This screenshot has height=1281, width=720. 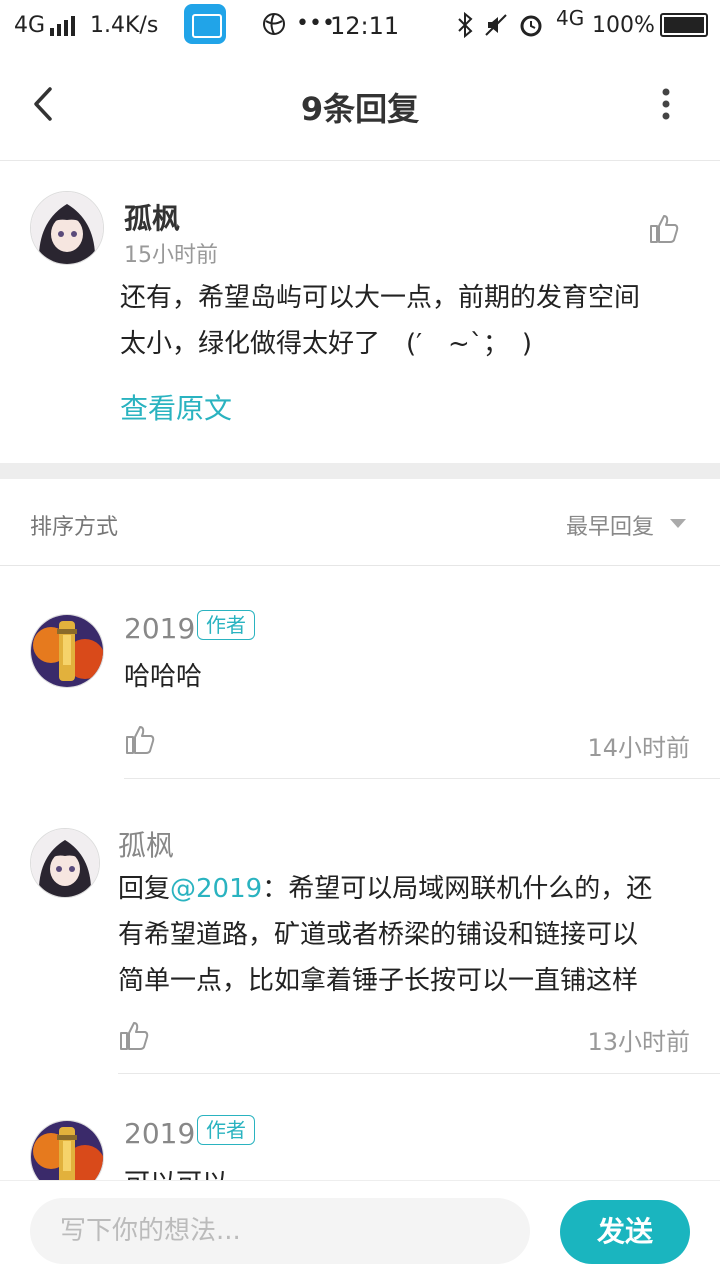 I want to click on network-label: 4G, so click(x=30, y=25).